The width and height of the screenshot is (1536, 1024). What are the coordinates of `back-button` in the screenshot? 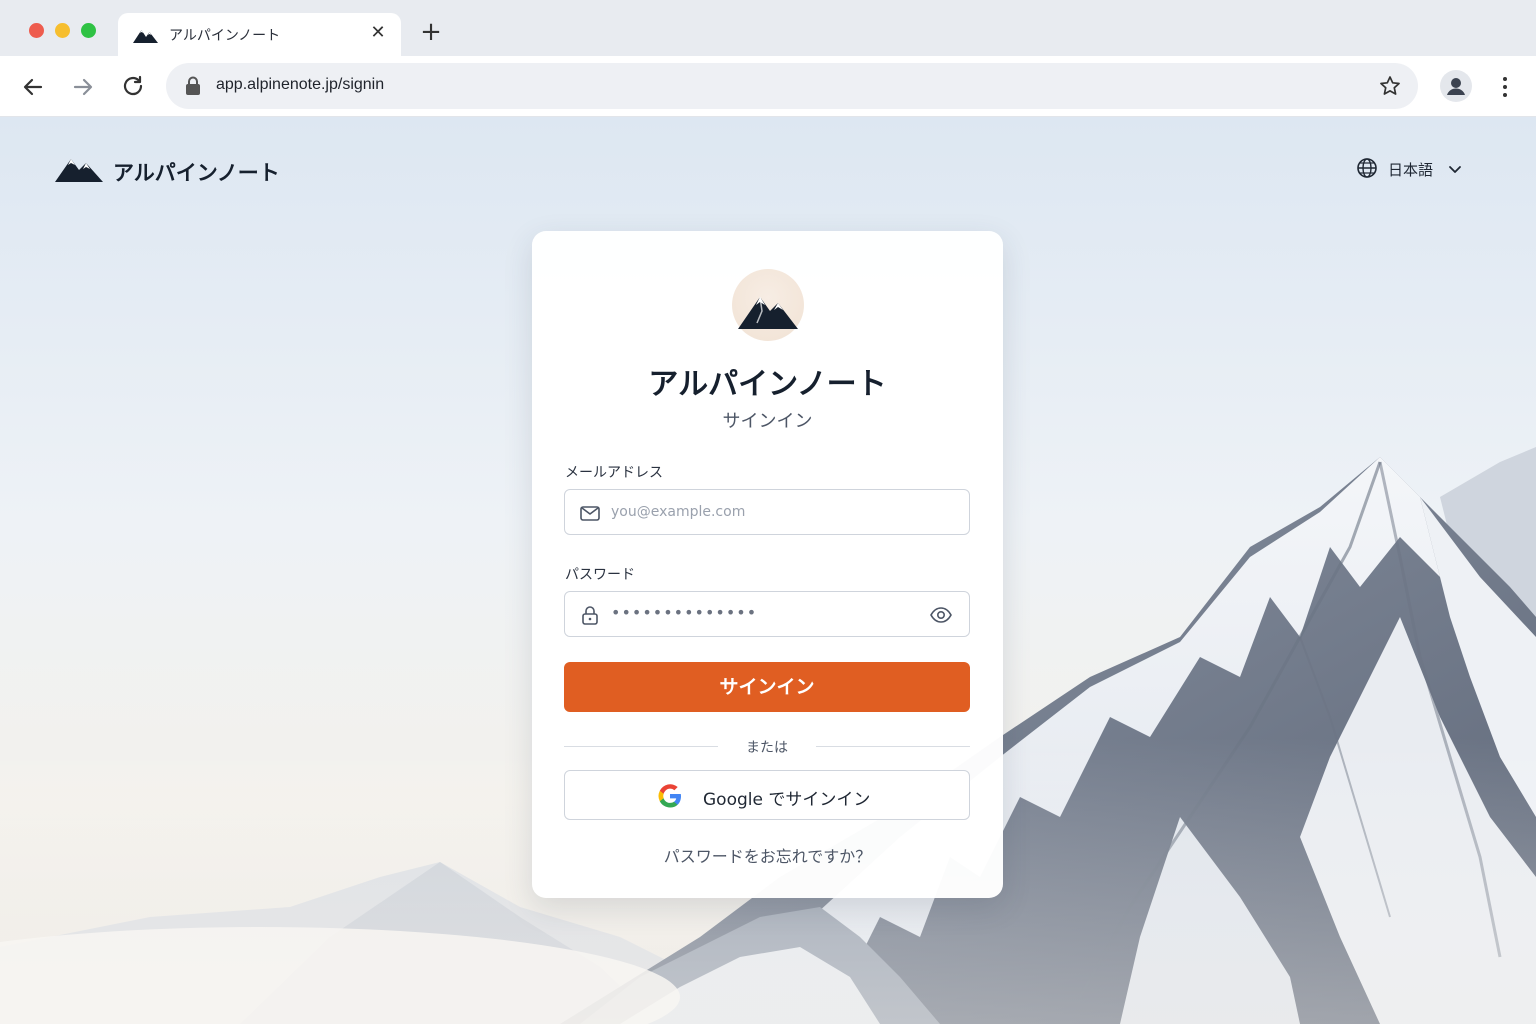 It's located at (33, 87).